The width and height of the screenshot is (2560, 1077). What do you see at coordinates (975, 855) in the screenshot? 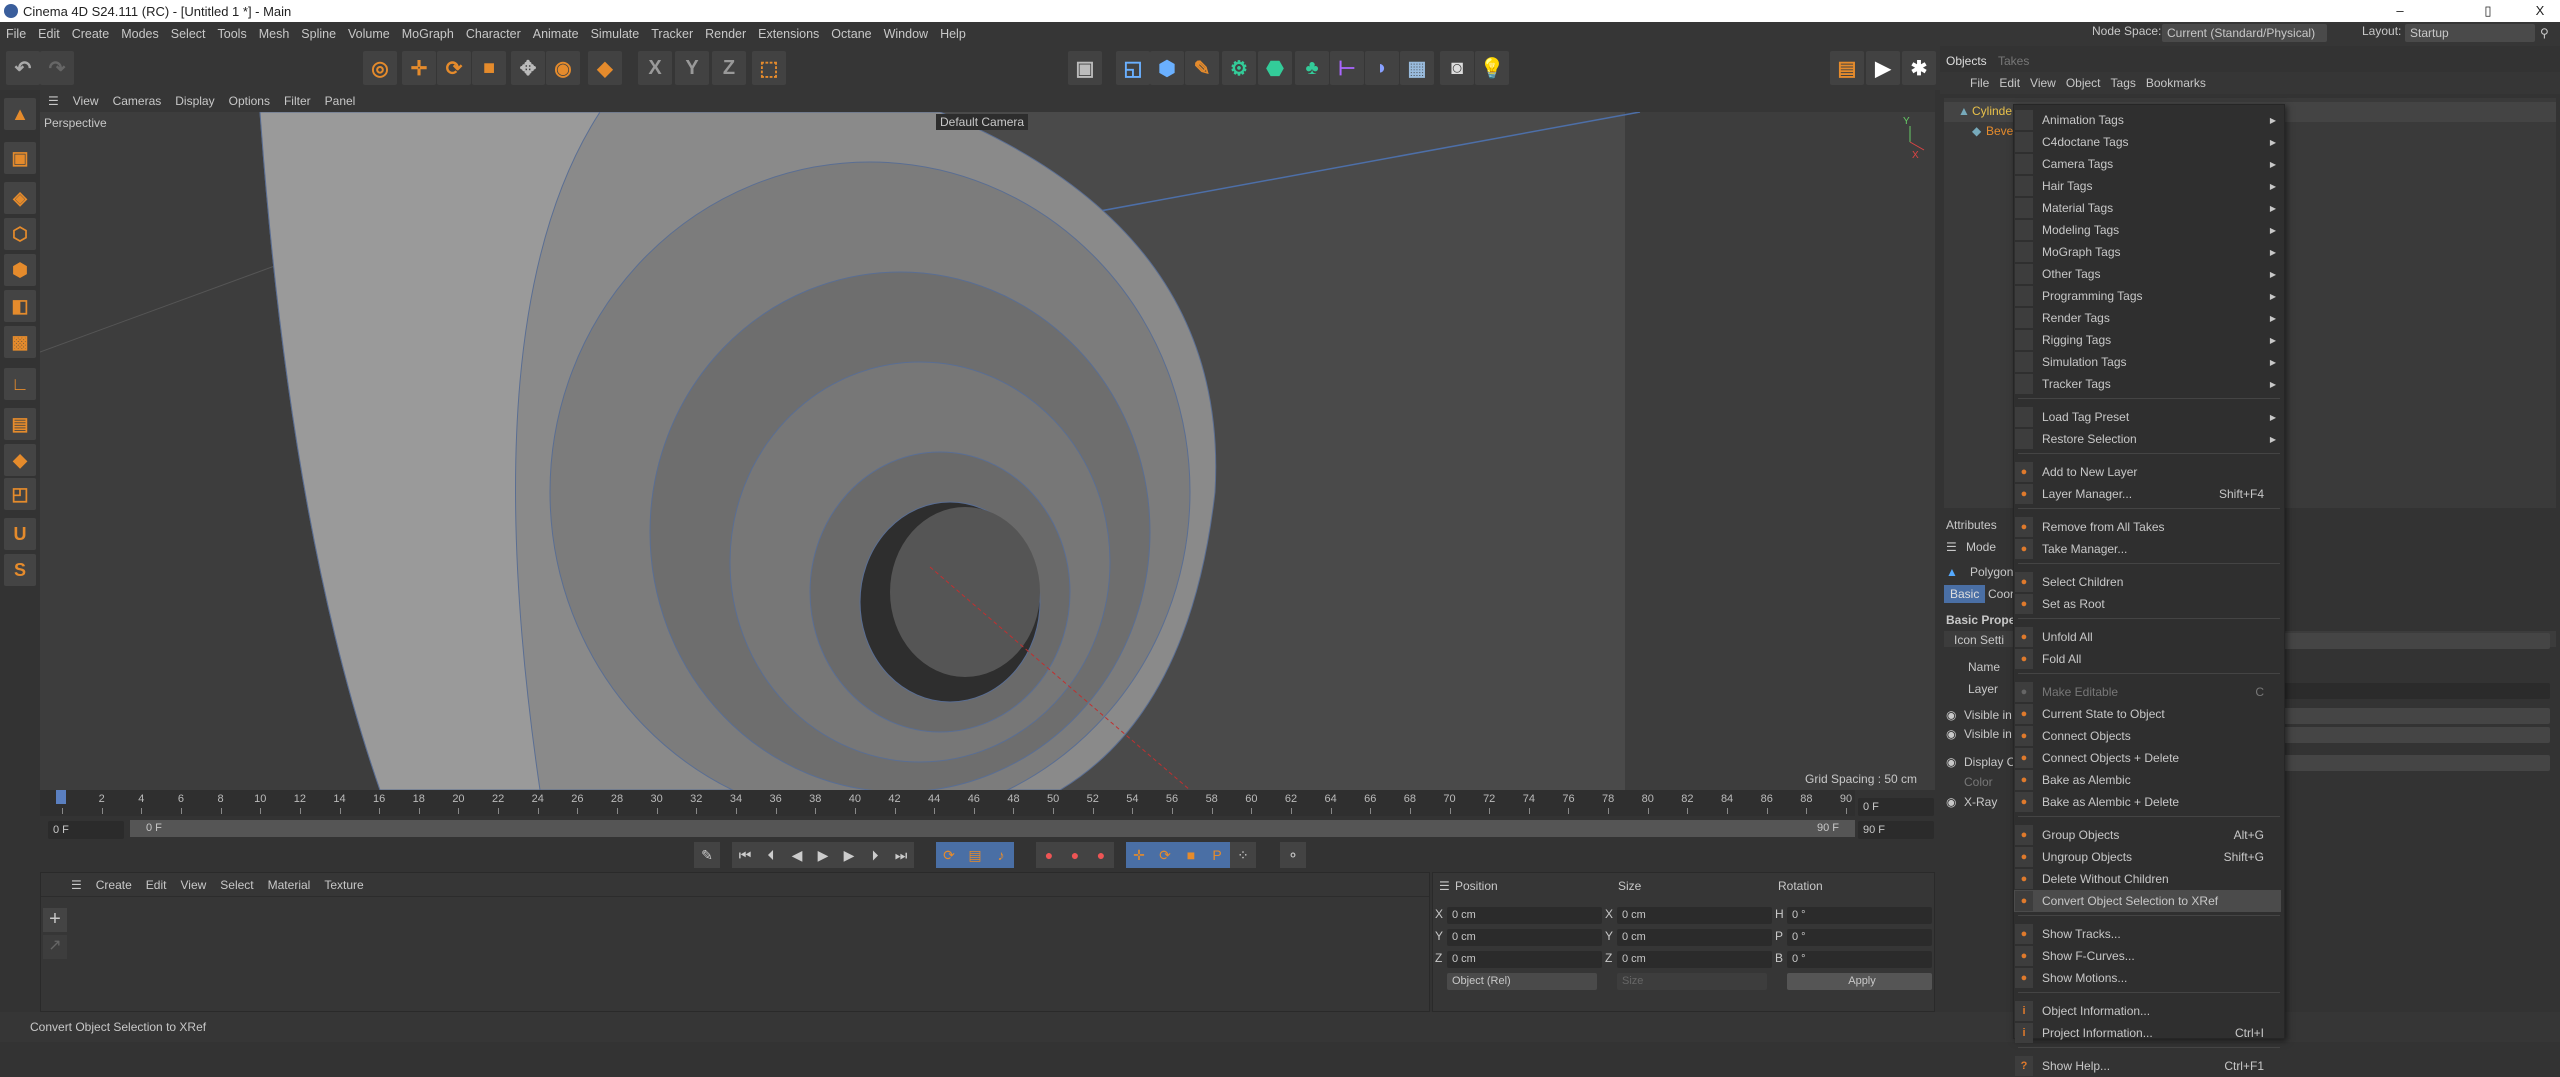
I see `film-icon: ▤` at bounding box center [975, 855].